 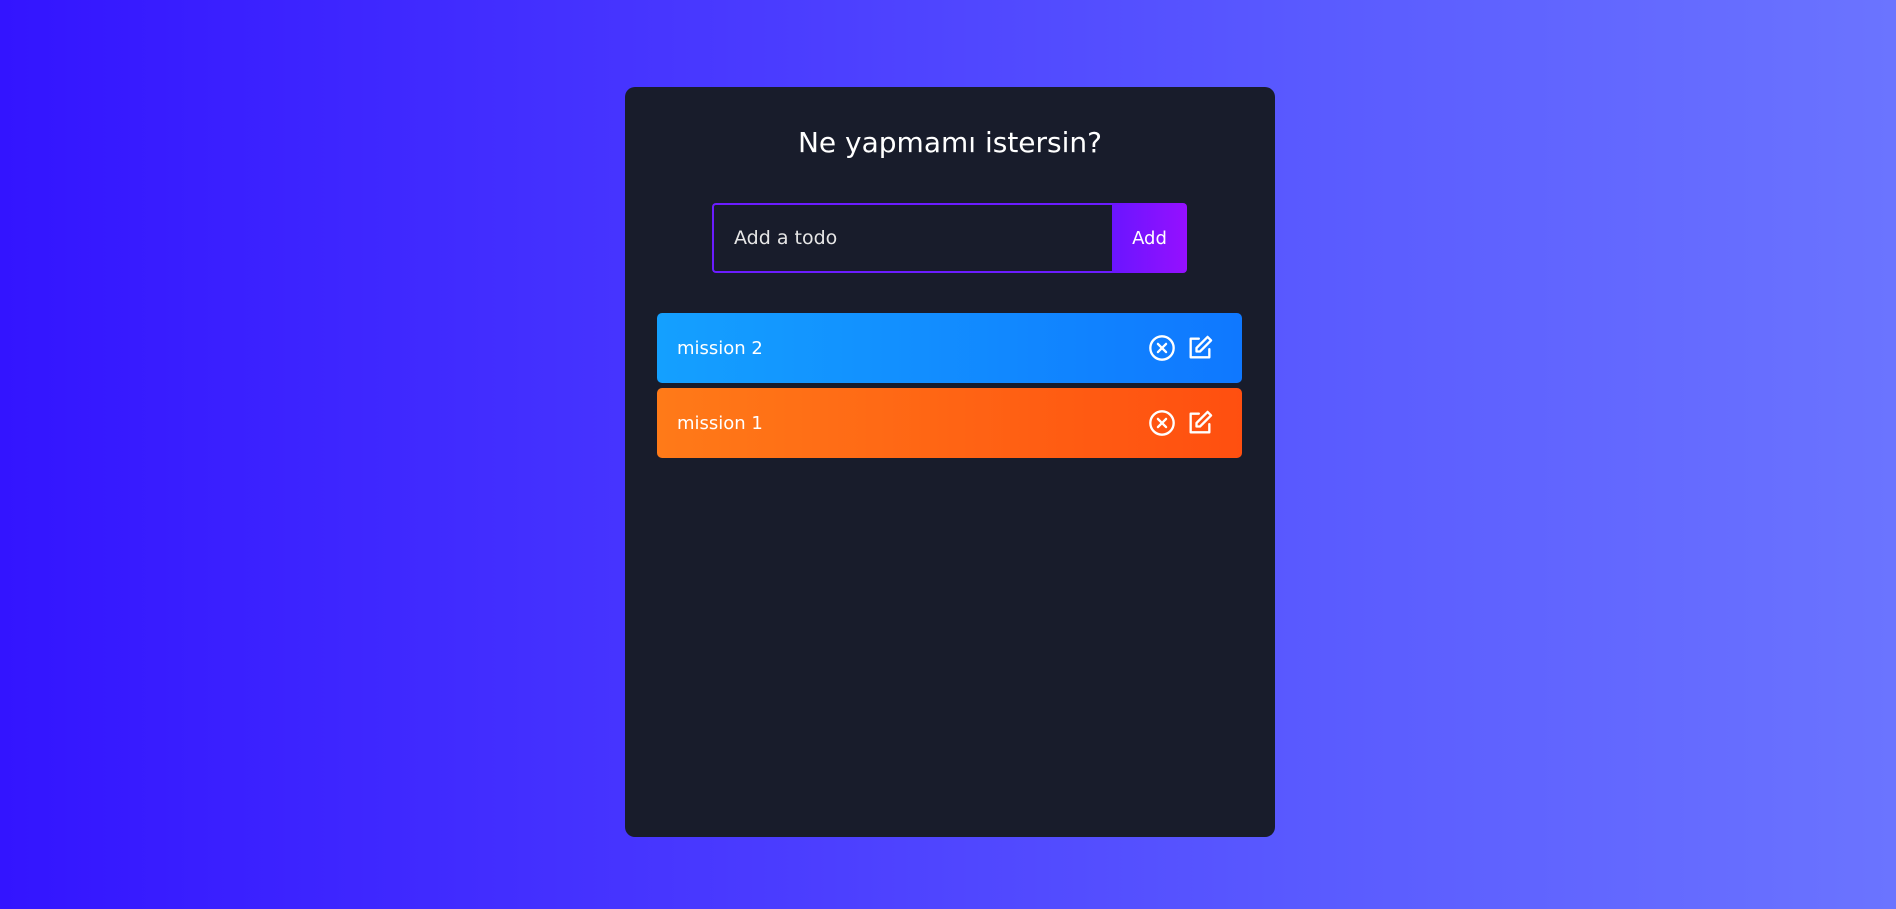 I want to click on todo-input, so click(x=912, y=238).